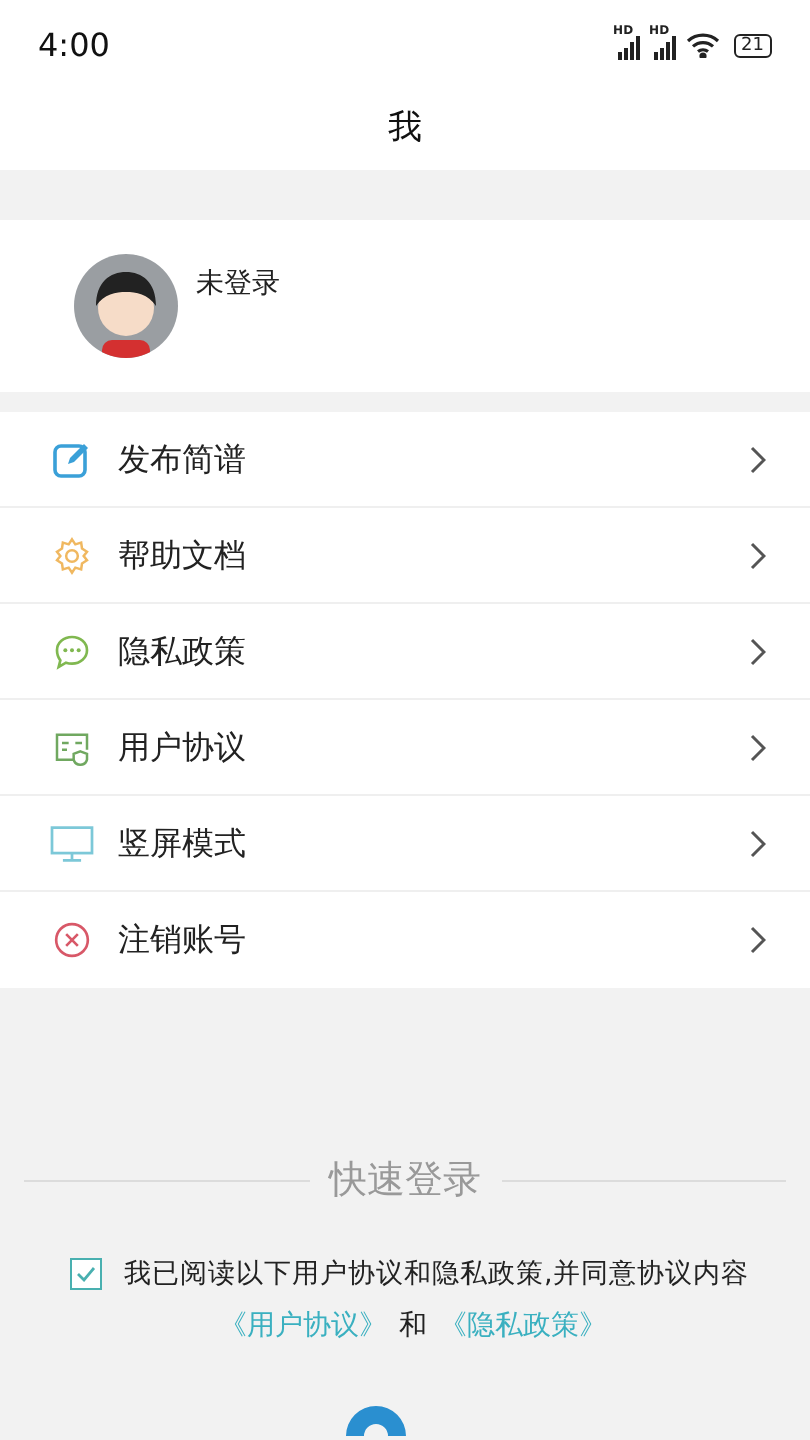 Image resolution: width=810 pixels, height=1440 pixels. What do you see at coordinates (72, 555) in the screenshot?
I see `gear-icon` at bounding box center [72, 555].